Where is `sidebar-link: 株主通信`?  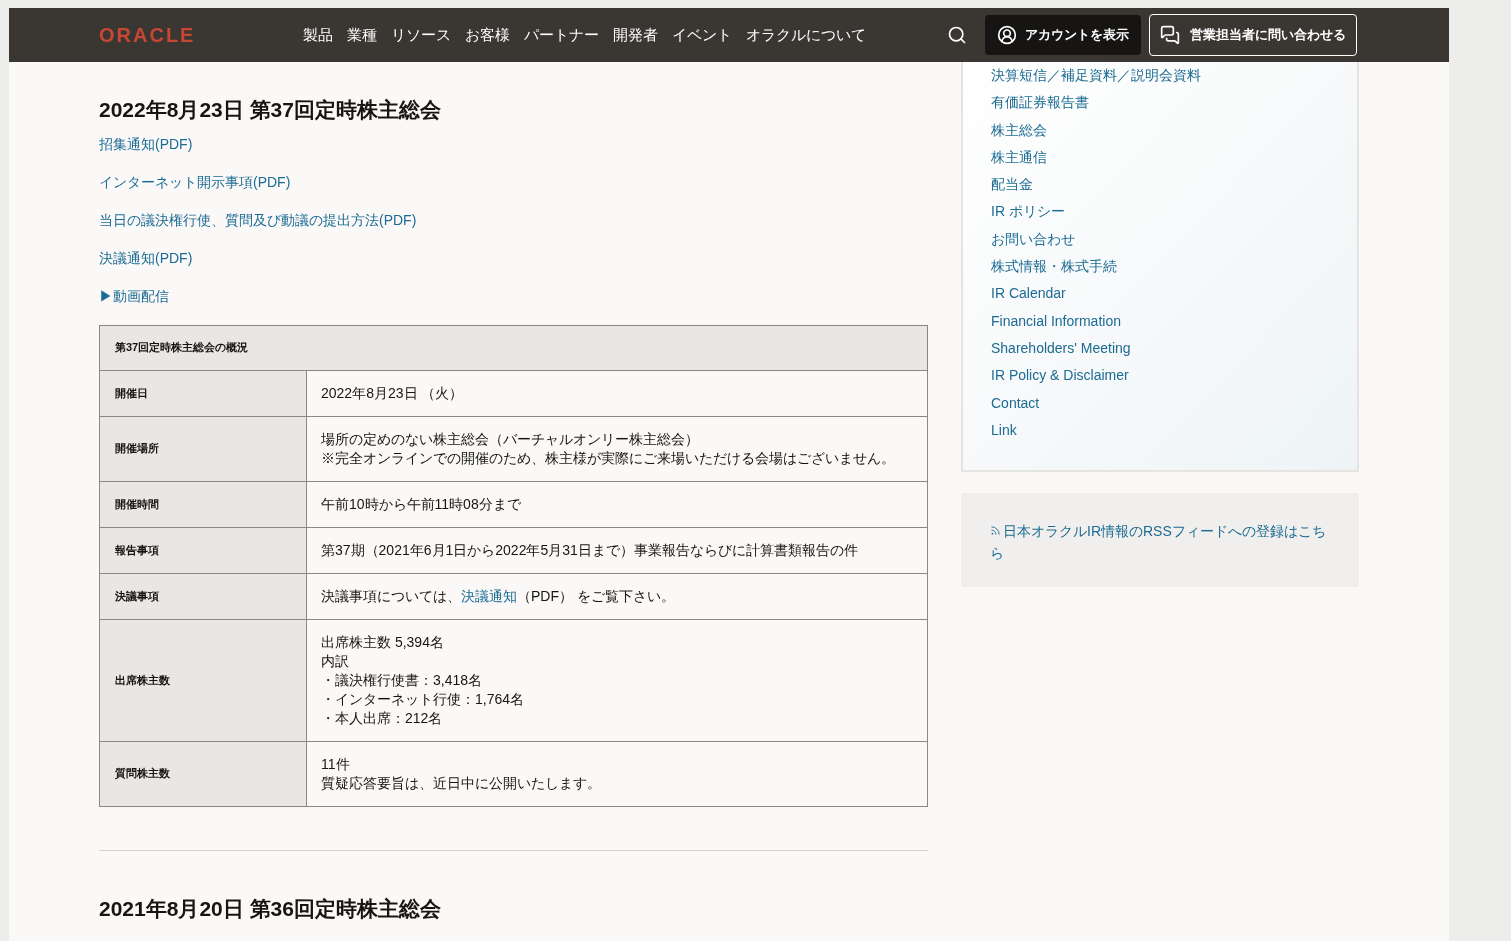 sidebar-link: 株主通信 is located at coordinates (1019, 157).